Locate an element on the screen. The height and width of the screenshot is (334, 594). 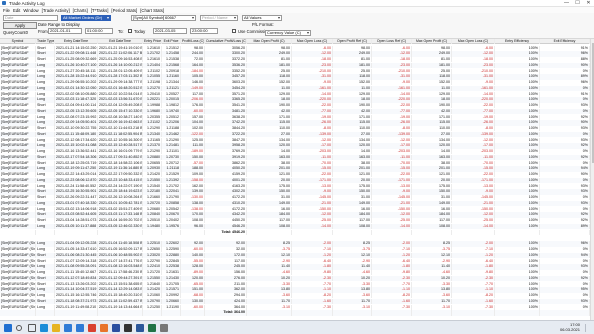
period-select: Period / Name is located at coordinates (219, 18).